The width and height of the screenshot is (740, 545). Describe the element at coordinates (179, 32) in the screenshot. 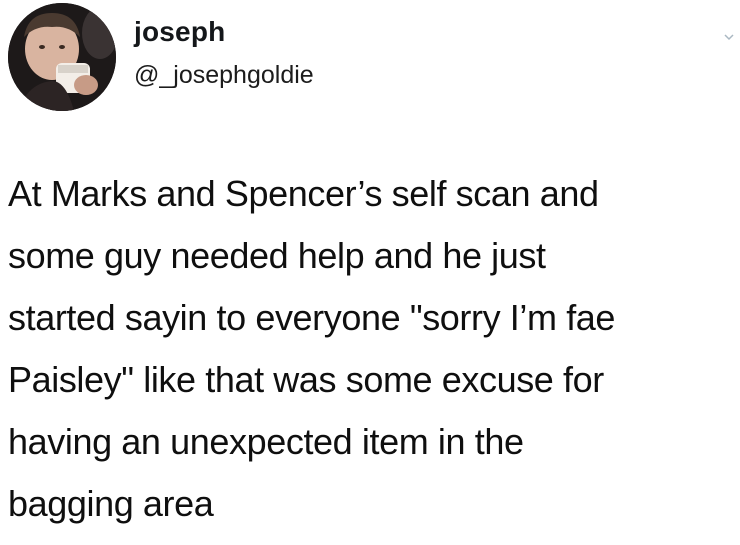

I see `display-name: joseph` at that location.